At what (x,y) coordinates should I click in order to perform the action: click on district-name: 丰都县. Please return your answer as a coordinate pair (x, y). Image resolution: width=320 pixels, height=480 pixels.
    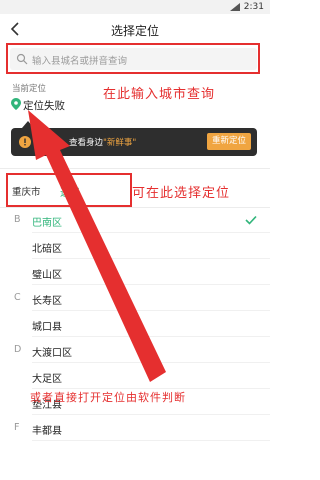
    Looking at the image, I should click on (47, 431).